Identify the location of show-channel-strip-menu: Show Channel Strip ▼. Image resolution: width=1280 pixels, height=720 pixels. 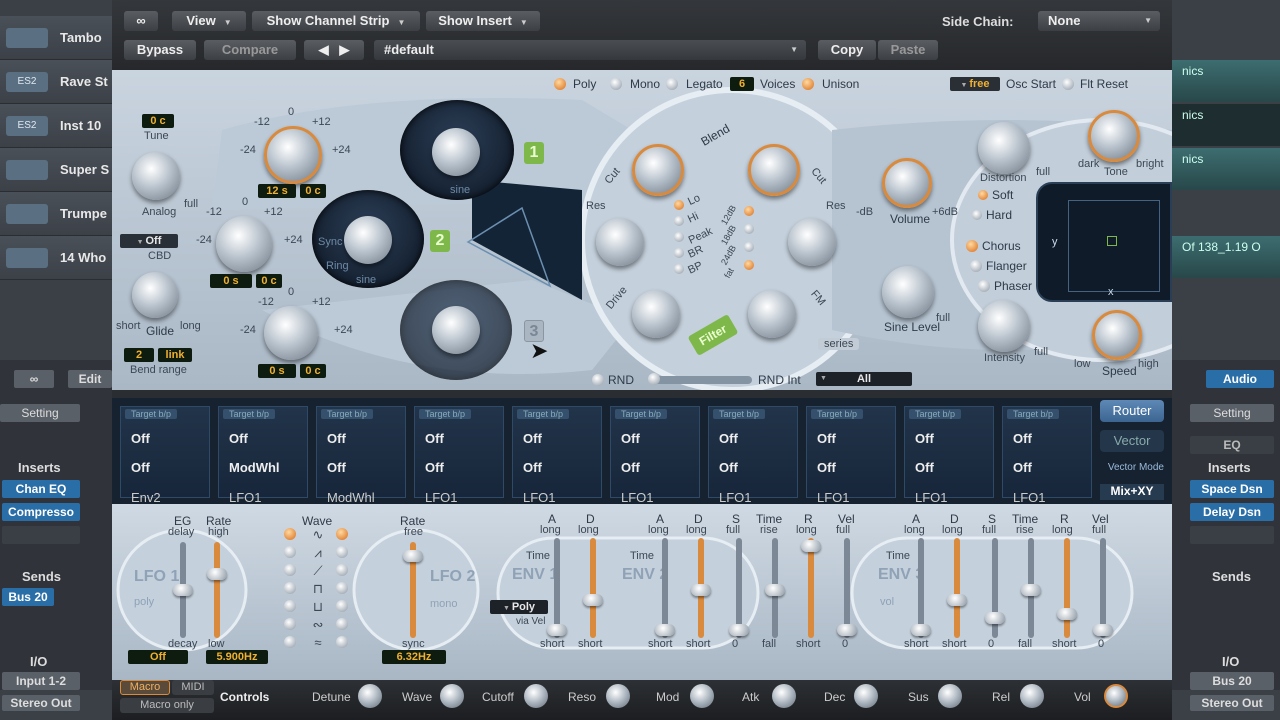
(336, 21).